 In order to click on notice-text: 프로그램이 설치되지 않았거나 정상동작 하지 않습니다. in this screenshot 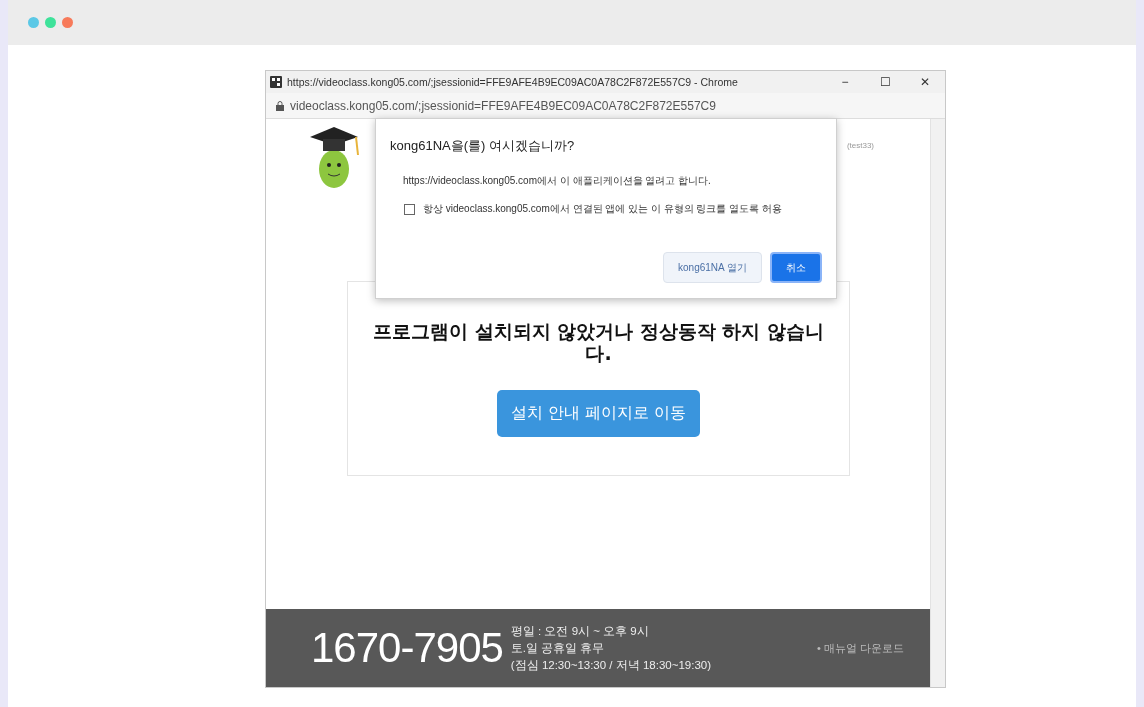, I will do `click(598, 342)`.